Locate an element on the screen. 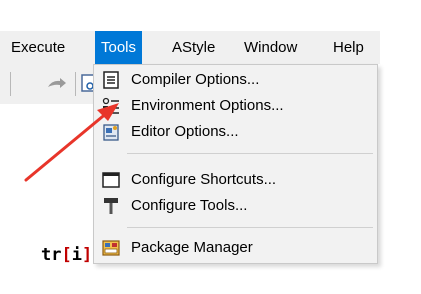 This screenshot has height=294, width=421. package-manager-icon is located at coordinates (111, 248).